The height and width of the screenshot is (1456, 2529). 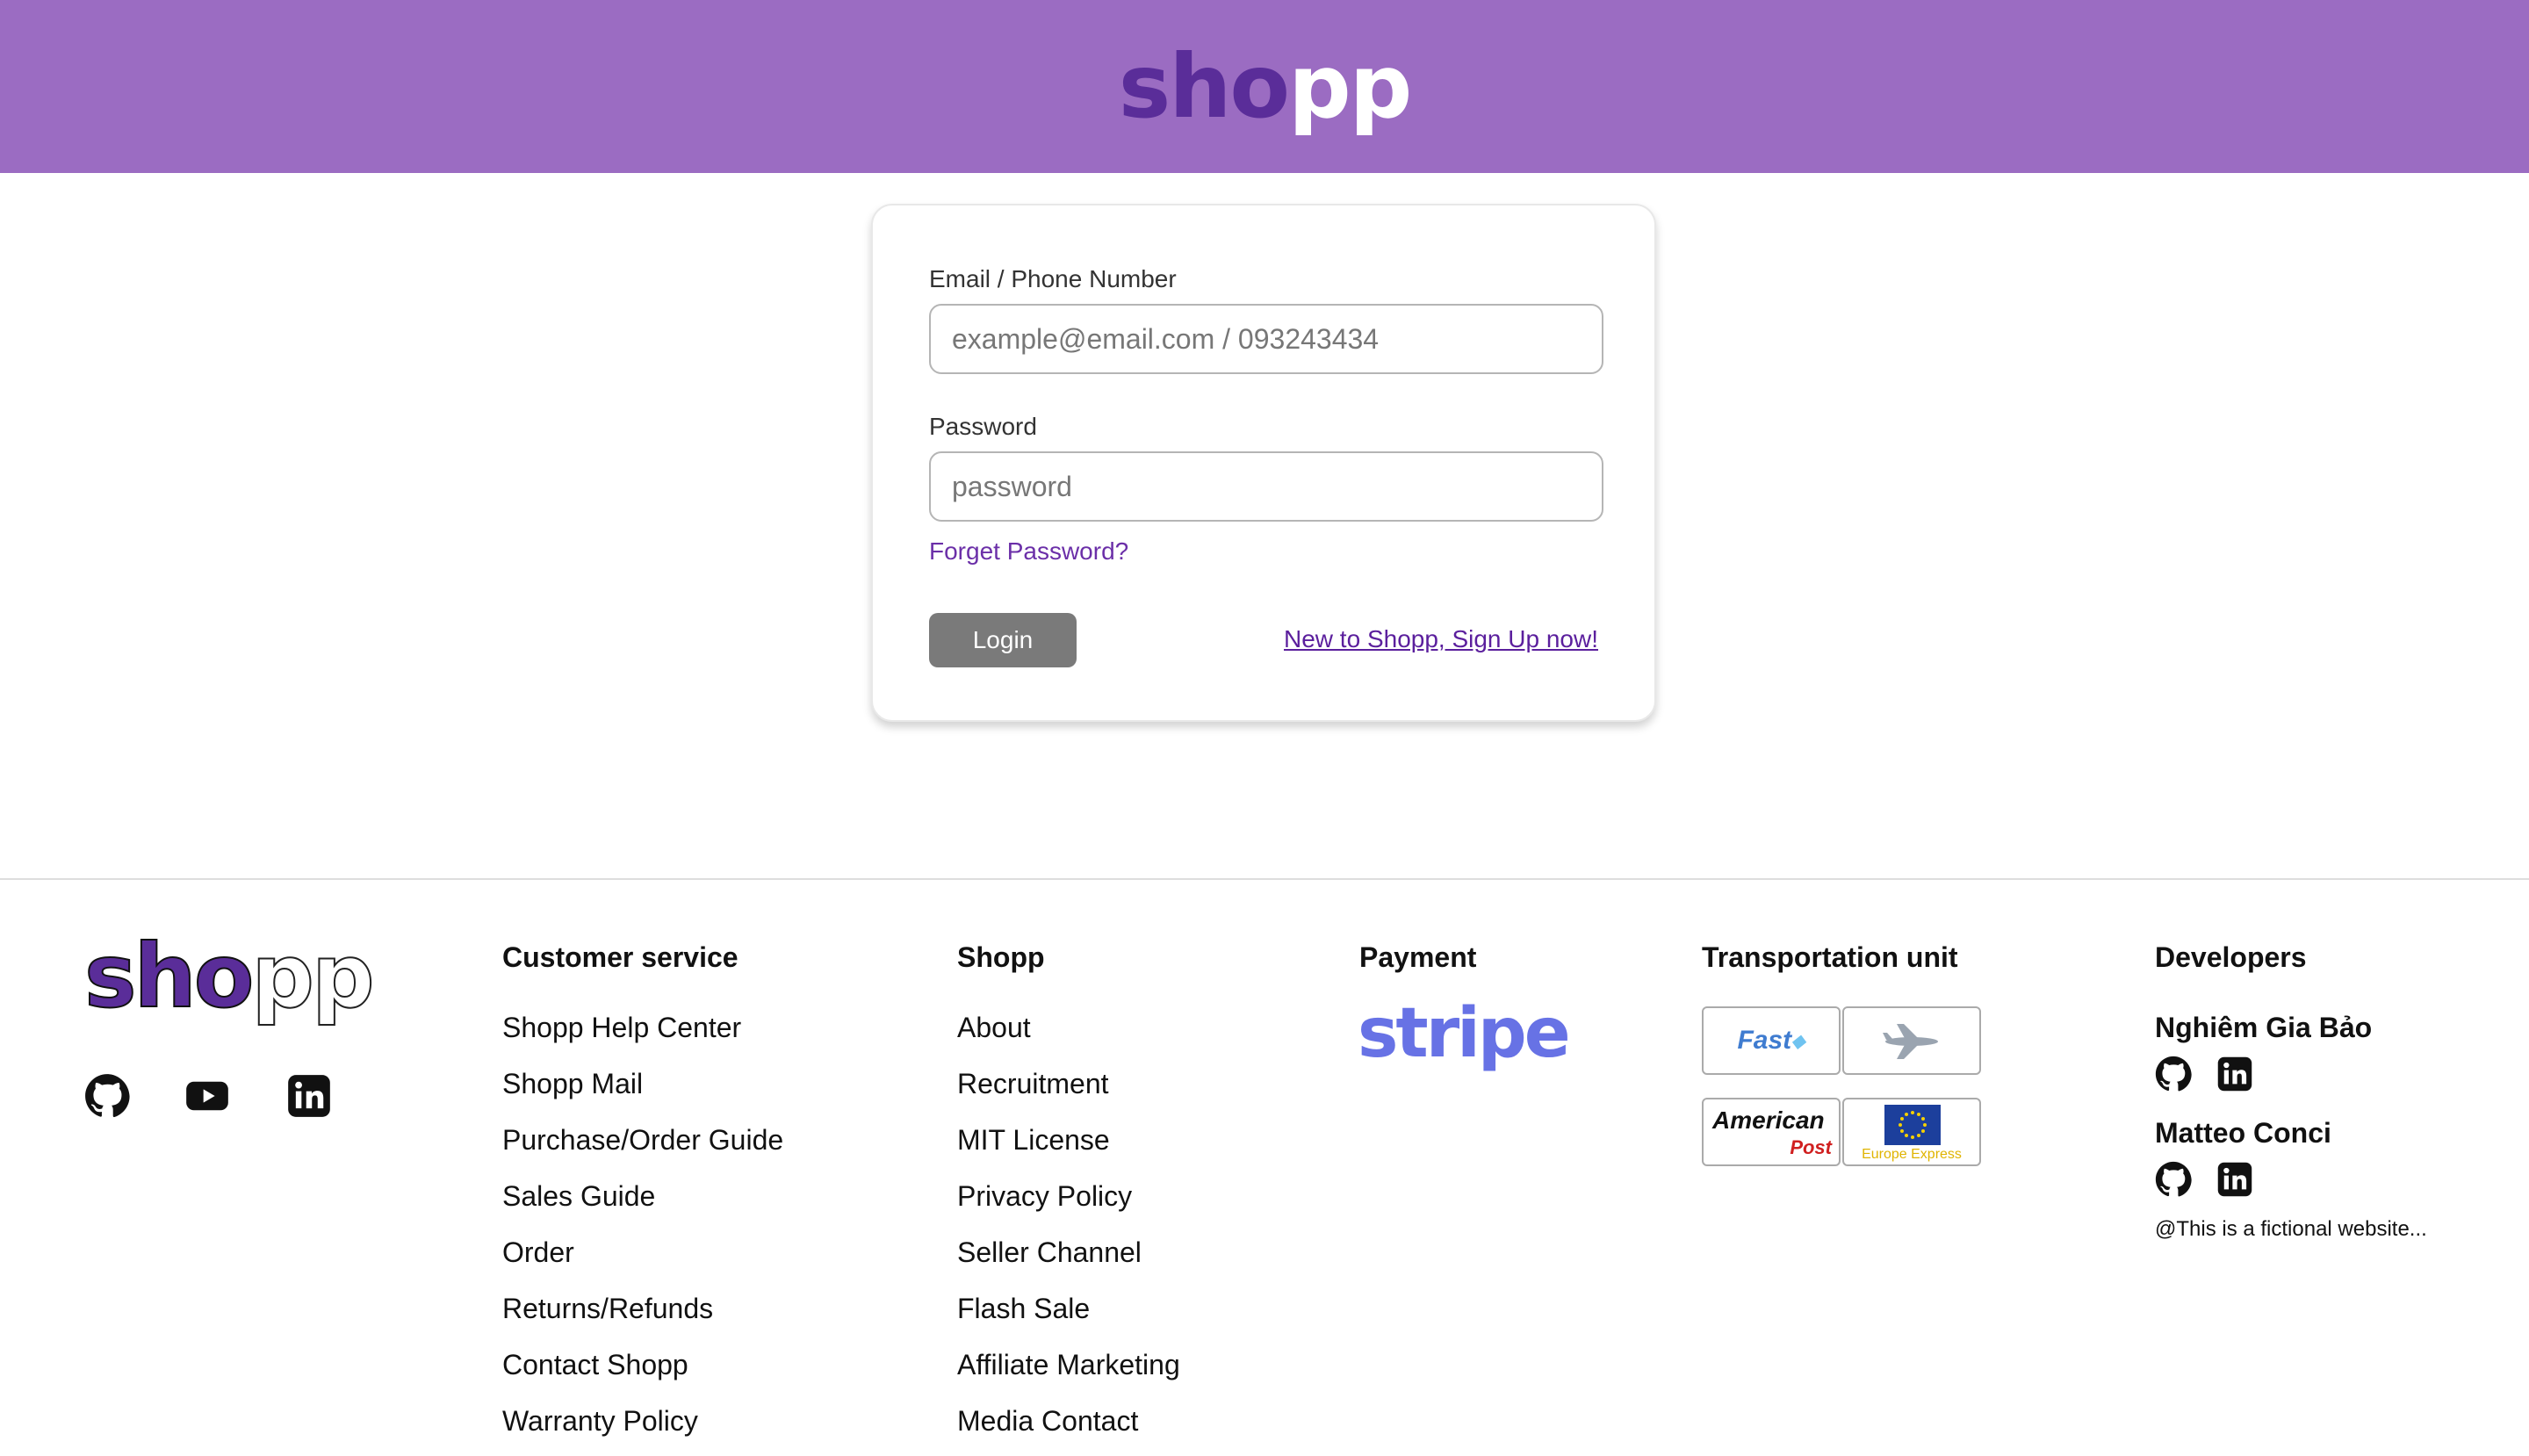 I want to click on transport-logo-europe-express: Europe Express, so click(x=1911, y=1132).